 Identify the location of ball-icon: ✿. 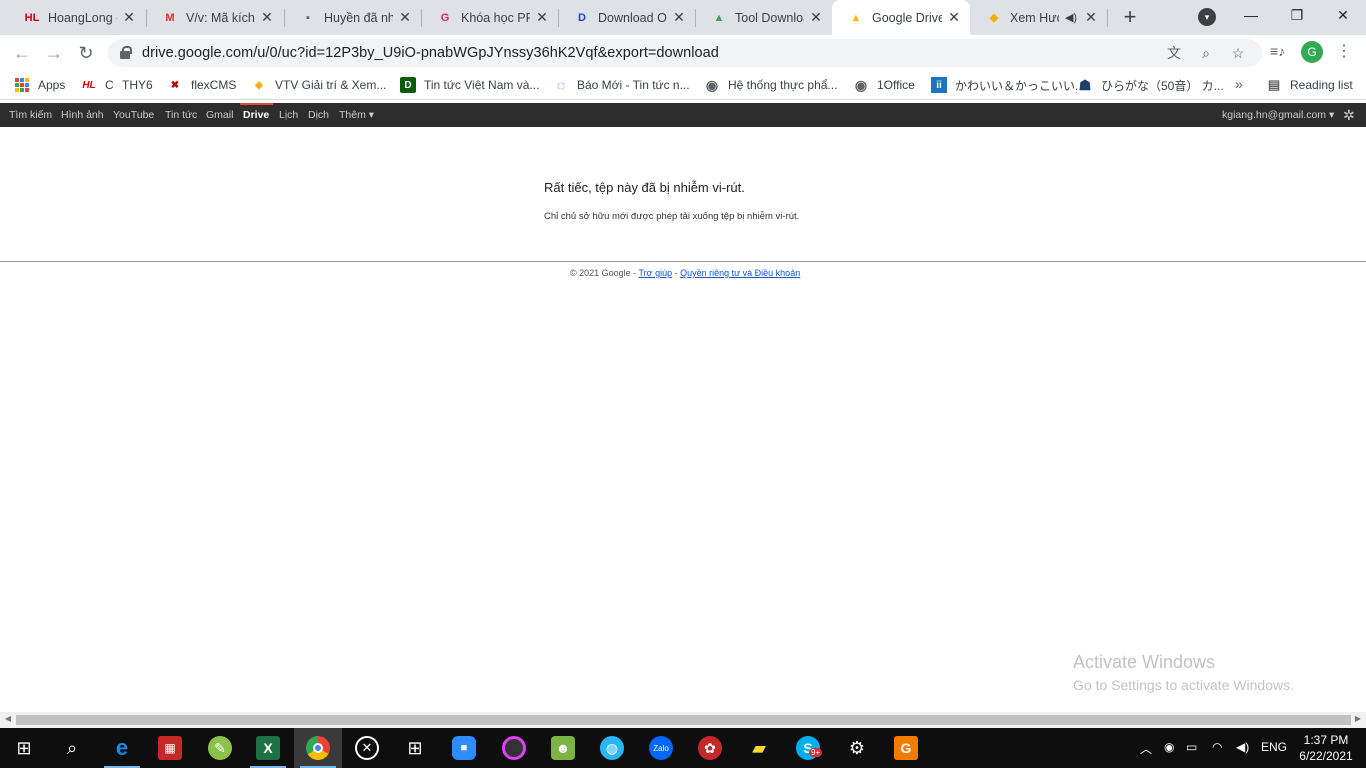
(710, 748).